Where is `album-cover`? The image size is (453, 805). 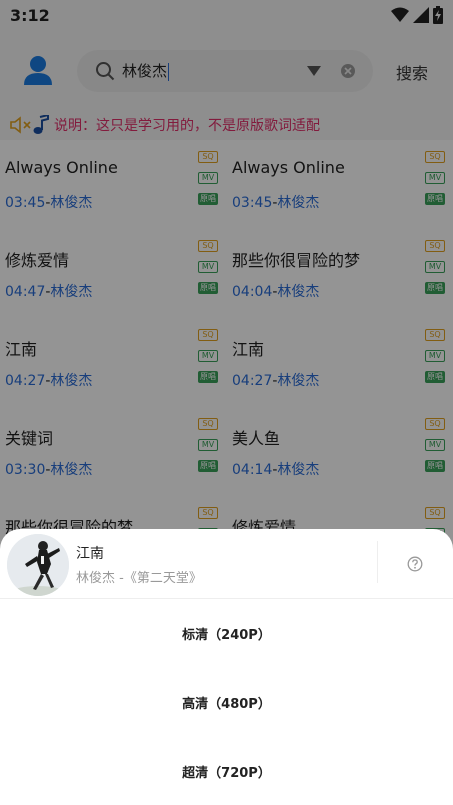
album-cover is located at coordinates (38, 565).